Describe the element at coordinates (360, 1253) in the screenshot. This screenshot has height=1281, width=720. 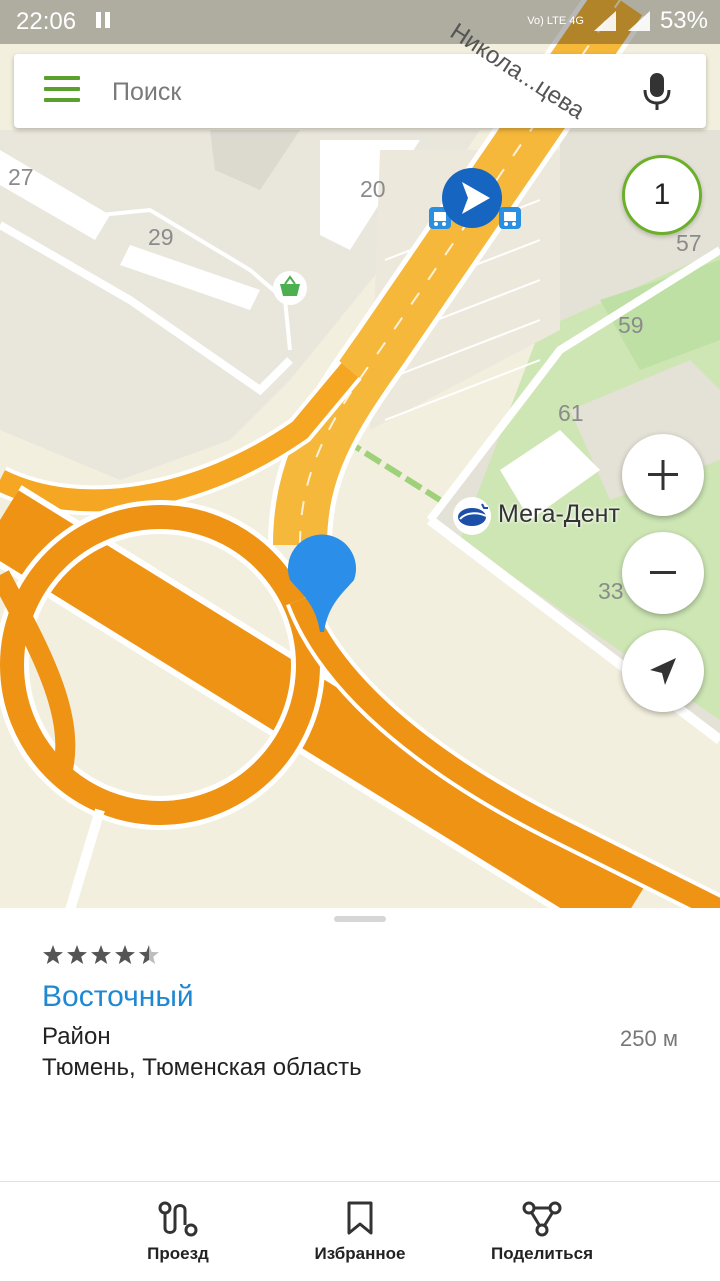
I see `favorites-label: Избранное` at that location.